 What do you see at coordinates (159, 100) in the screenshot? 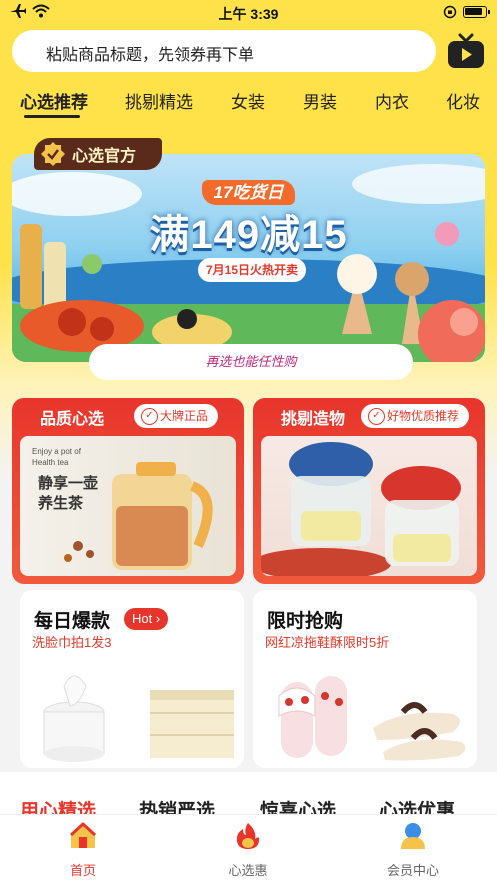
I see `tab-category-2: 挑剔精选` at bounding box center [159, 100].